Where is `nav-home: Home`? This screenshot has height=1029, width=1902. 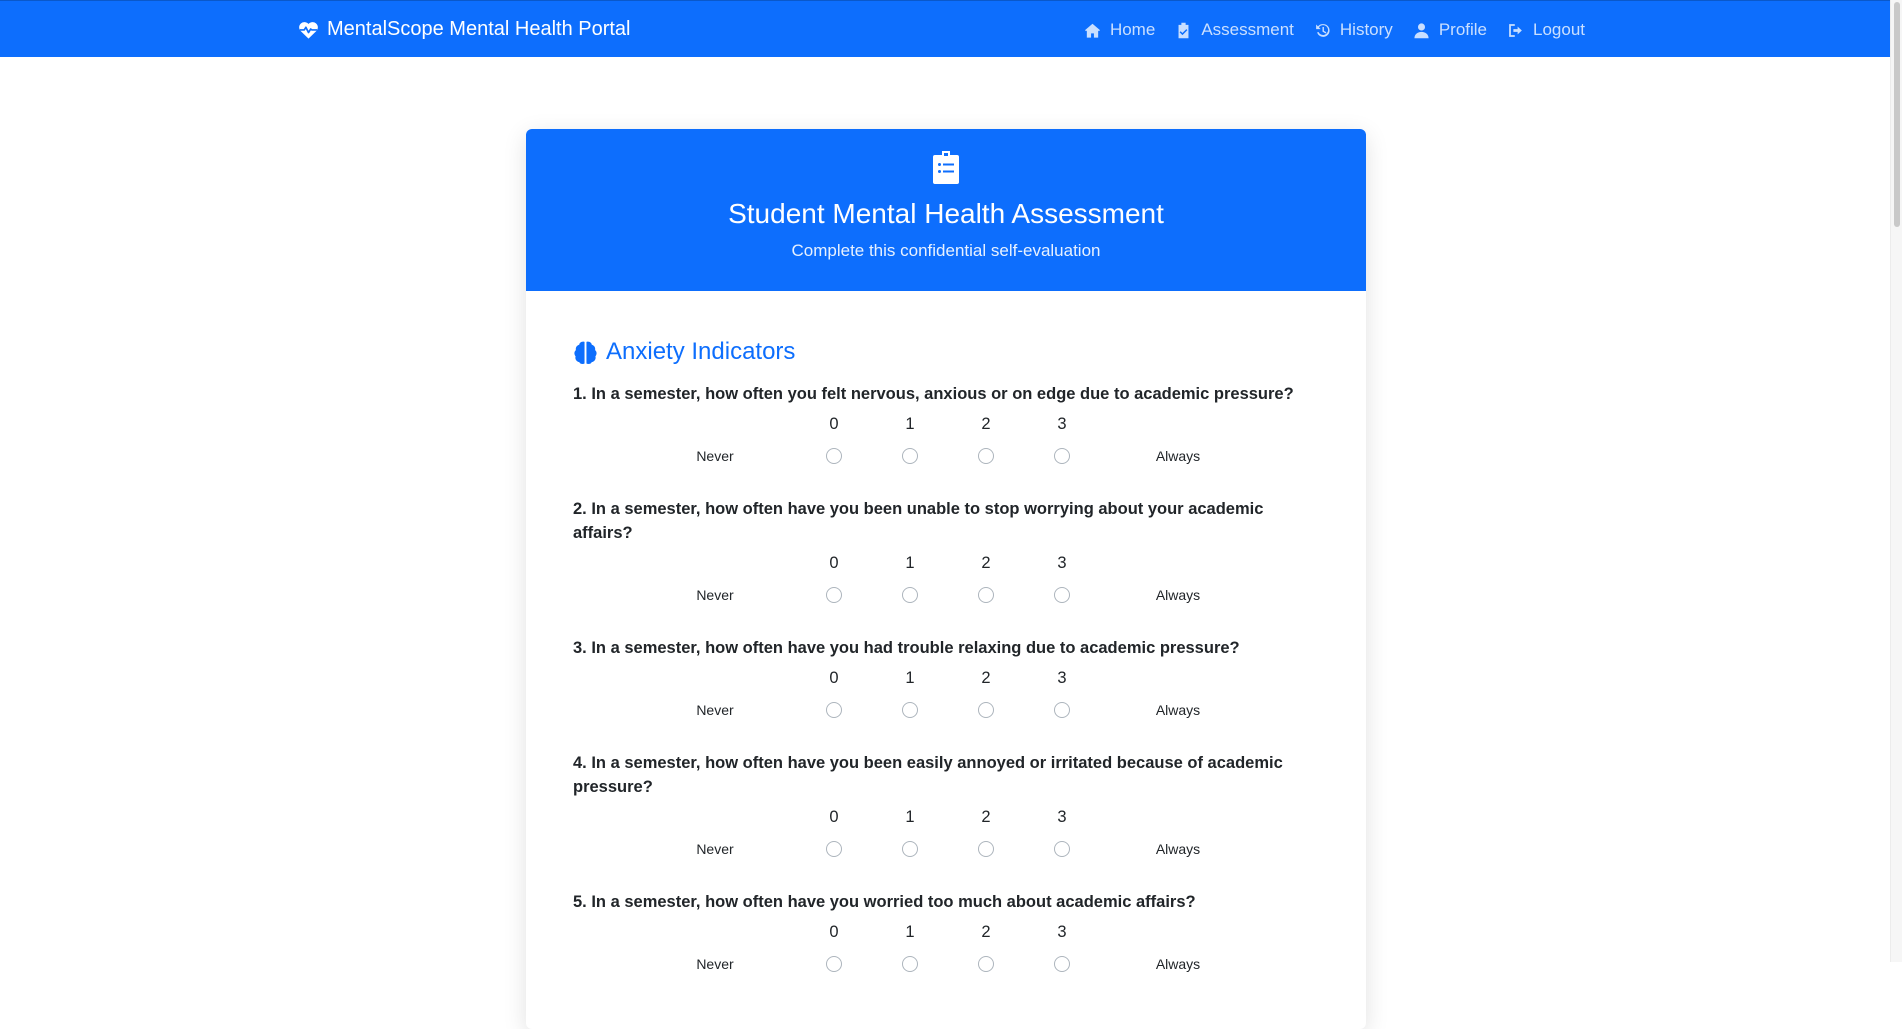
nav-home: Home is located at coordinates (1119, 30).